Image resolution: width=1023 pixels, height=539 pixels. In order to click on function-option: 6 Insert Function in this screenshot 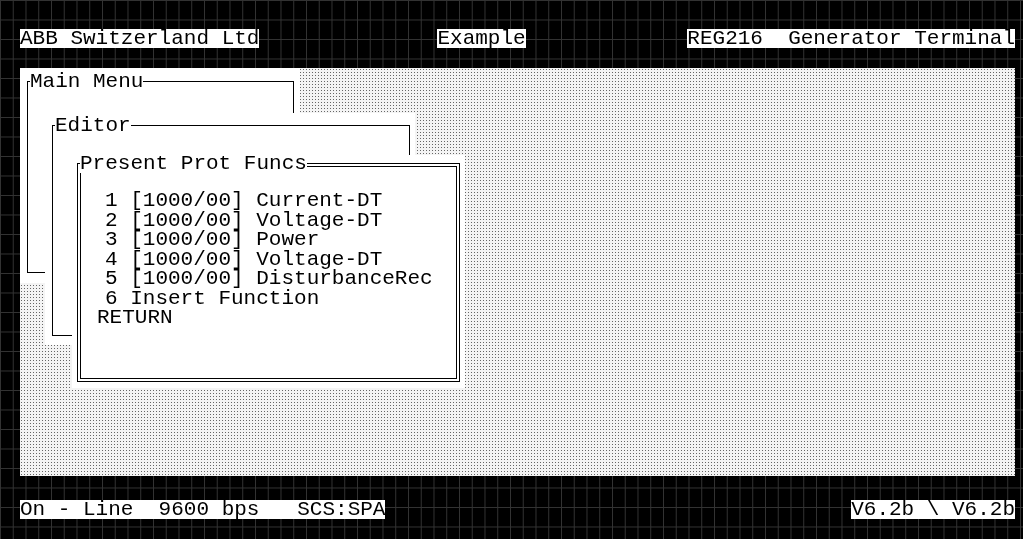, I will do `click(212, 298)`.